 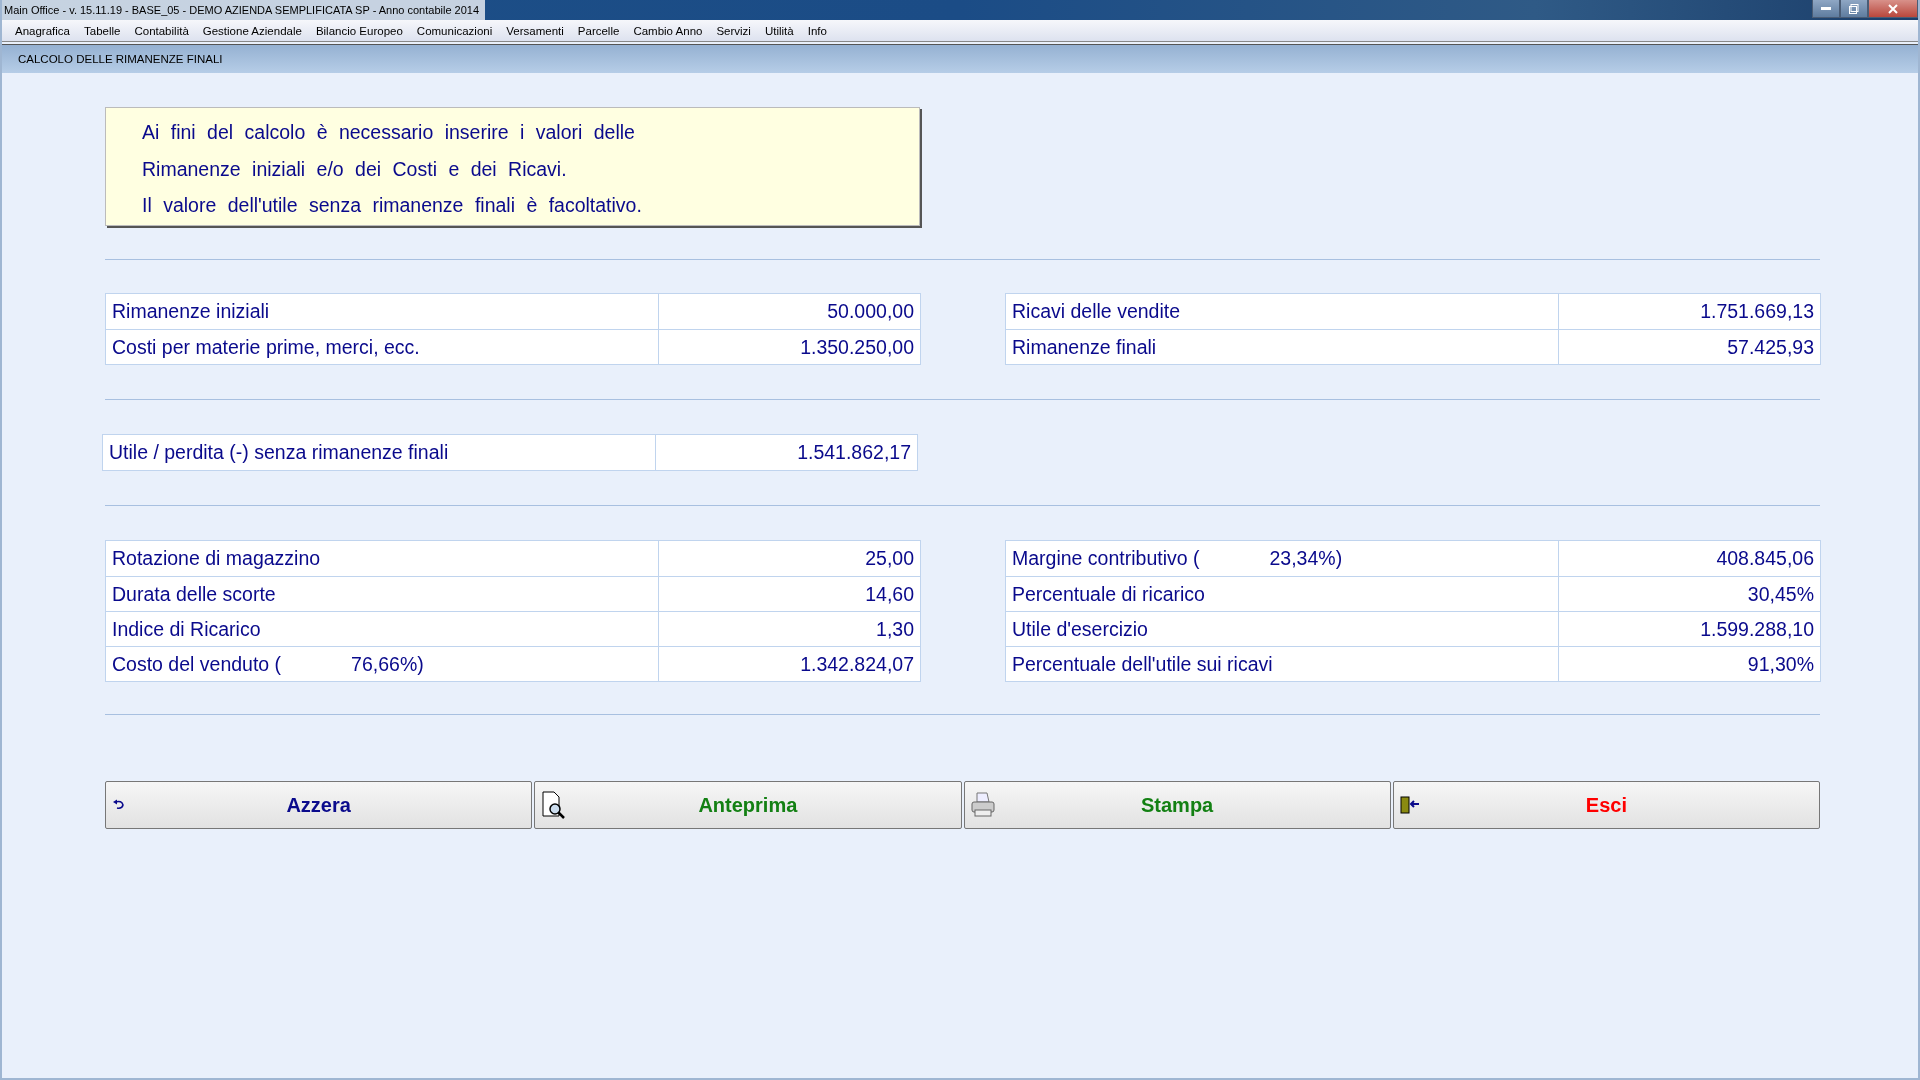 What do you see at coordinates (1689, 594) in the screenshot?
I see `value-field: 30,45%` at bounding box center [1689, 594].